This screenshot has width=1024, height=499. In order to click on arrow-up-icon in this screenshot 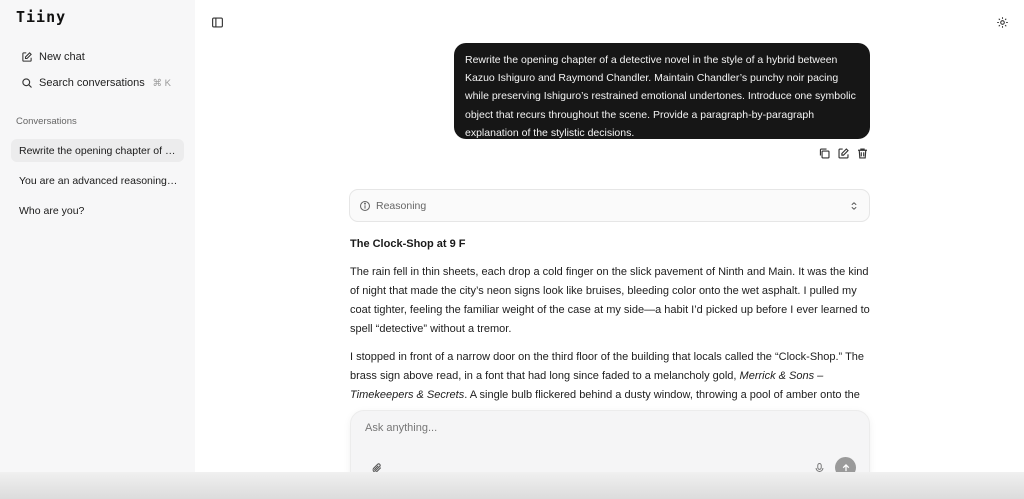, I will do `click(845, 467)`.